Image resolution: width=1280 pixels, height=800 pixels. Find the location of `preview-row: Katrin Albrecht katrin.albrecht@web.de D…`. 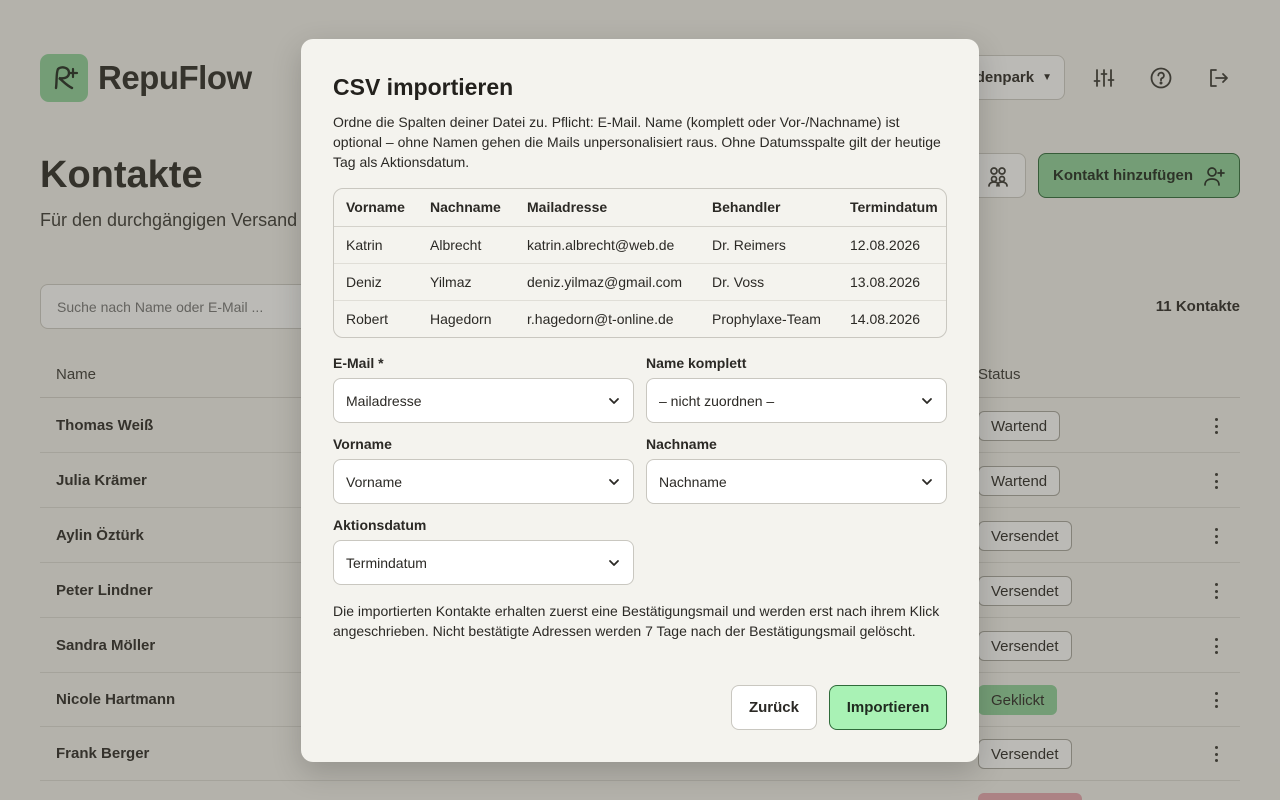

preview-row: Katrin Albrecht katrin.albrecht@web.de D… is located at coordinates (640, 245).